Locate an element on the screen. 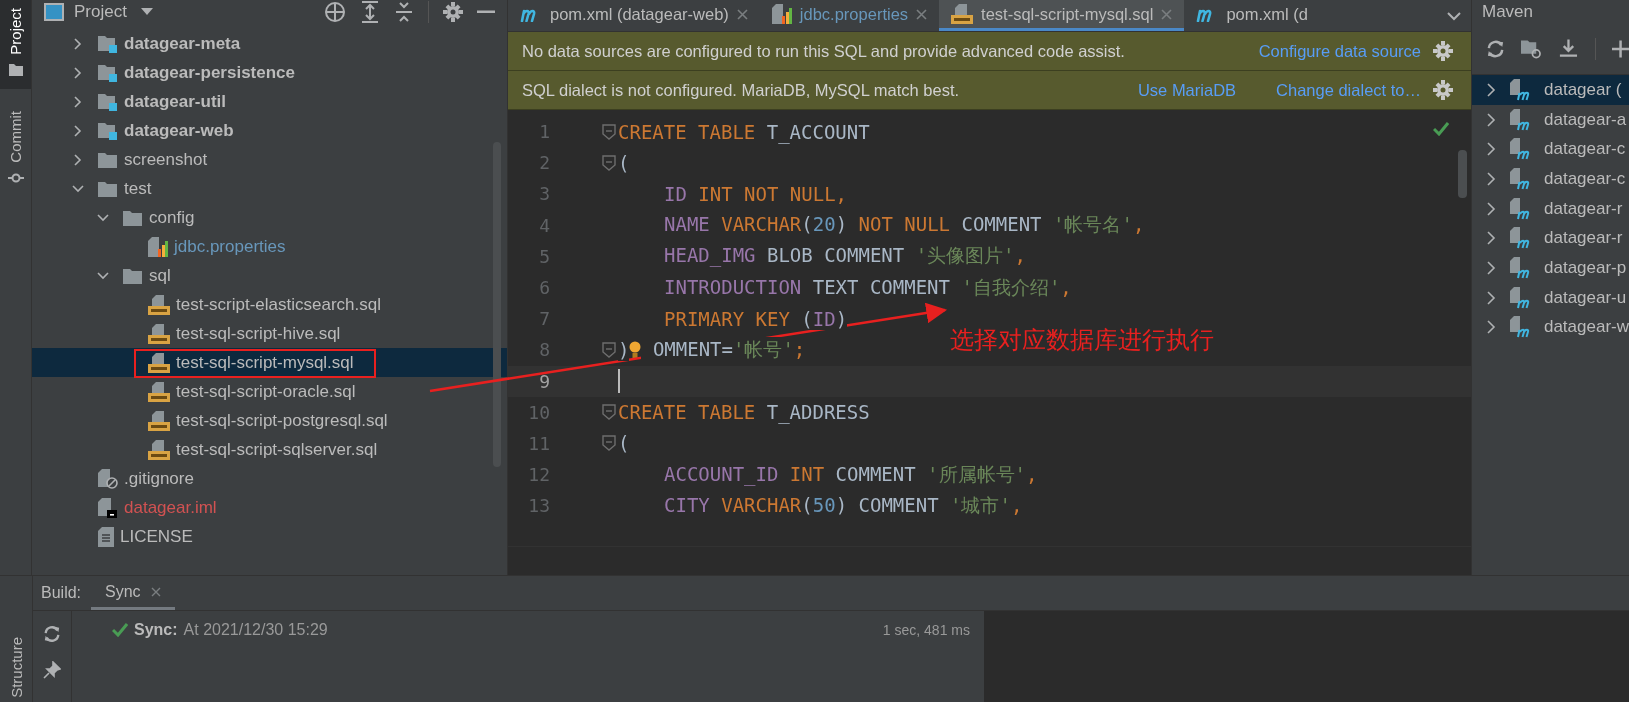 This screenshot has height=702, width=1629. folder-refresh-icon is located at coordinates (1531, 49).